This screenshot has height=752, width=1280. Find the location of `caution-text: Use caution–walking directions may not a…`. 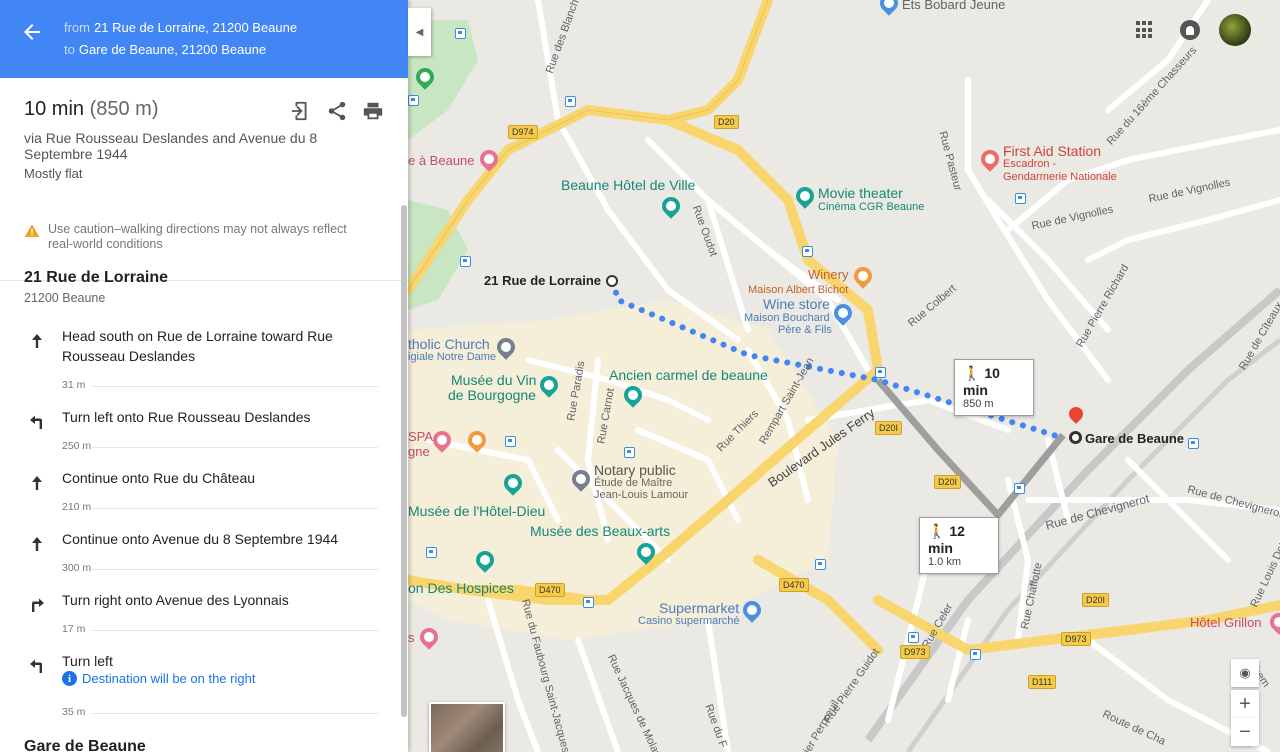

caution-text: Use caution–walking directions may not a… is located at coordinates (197, 236).